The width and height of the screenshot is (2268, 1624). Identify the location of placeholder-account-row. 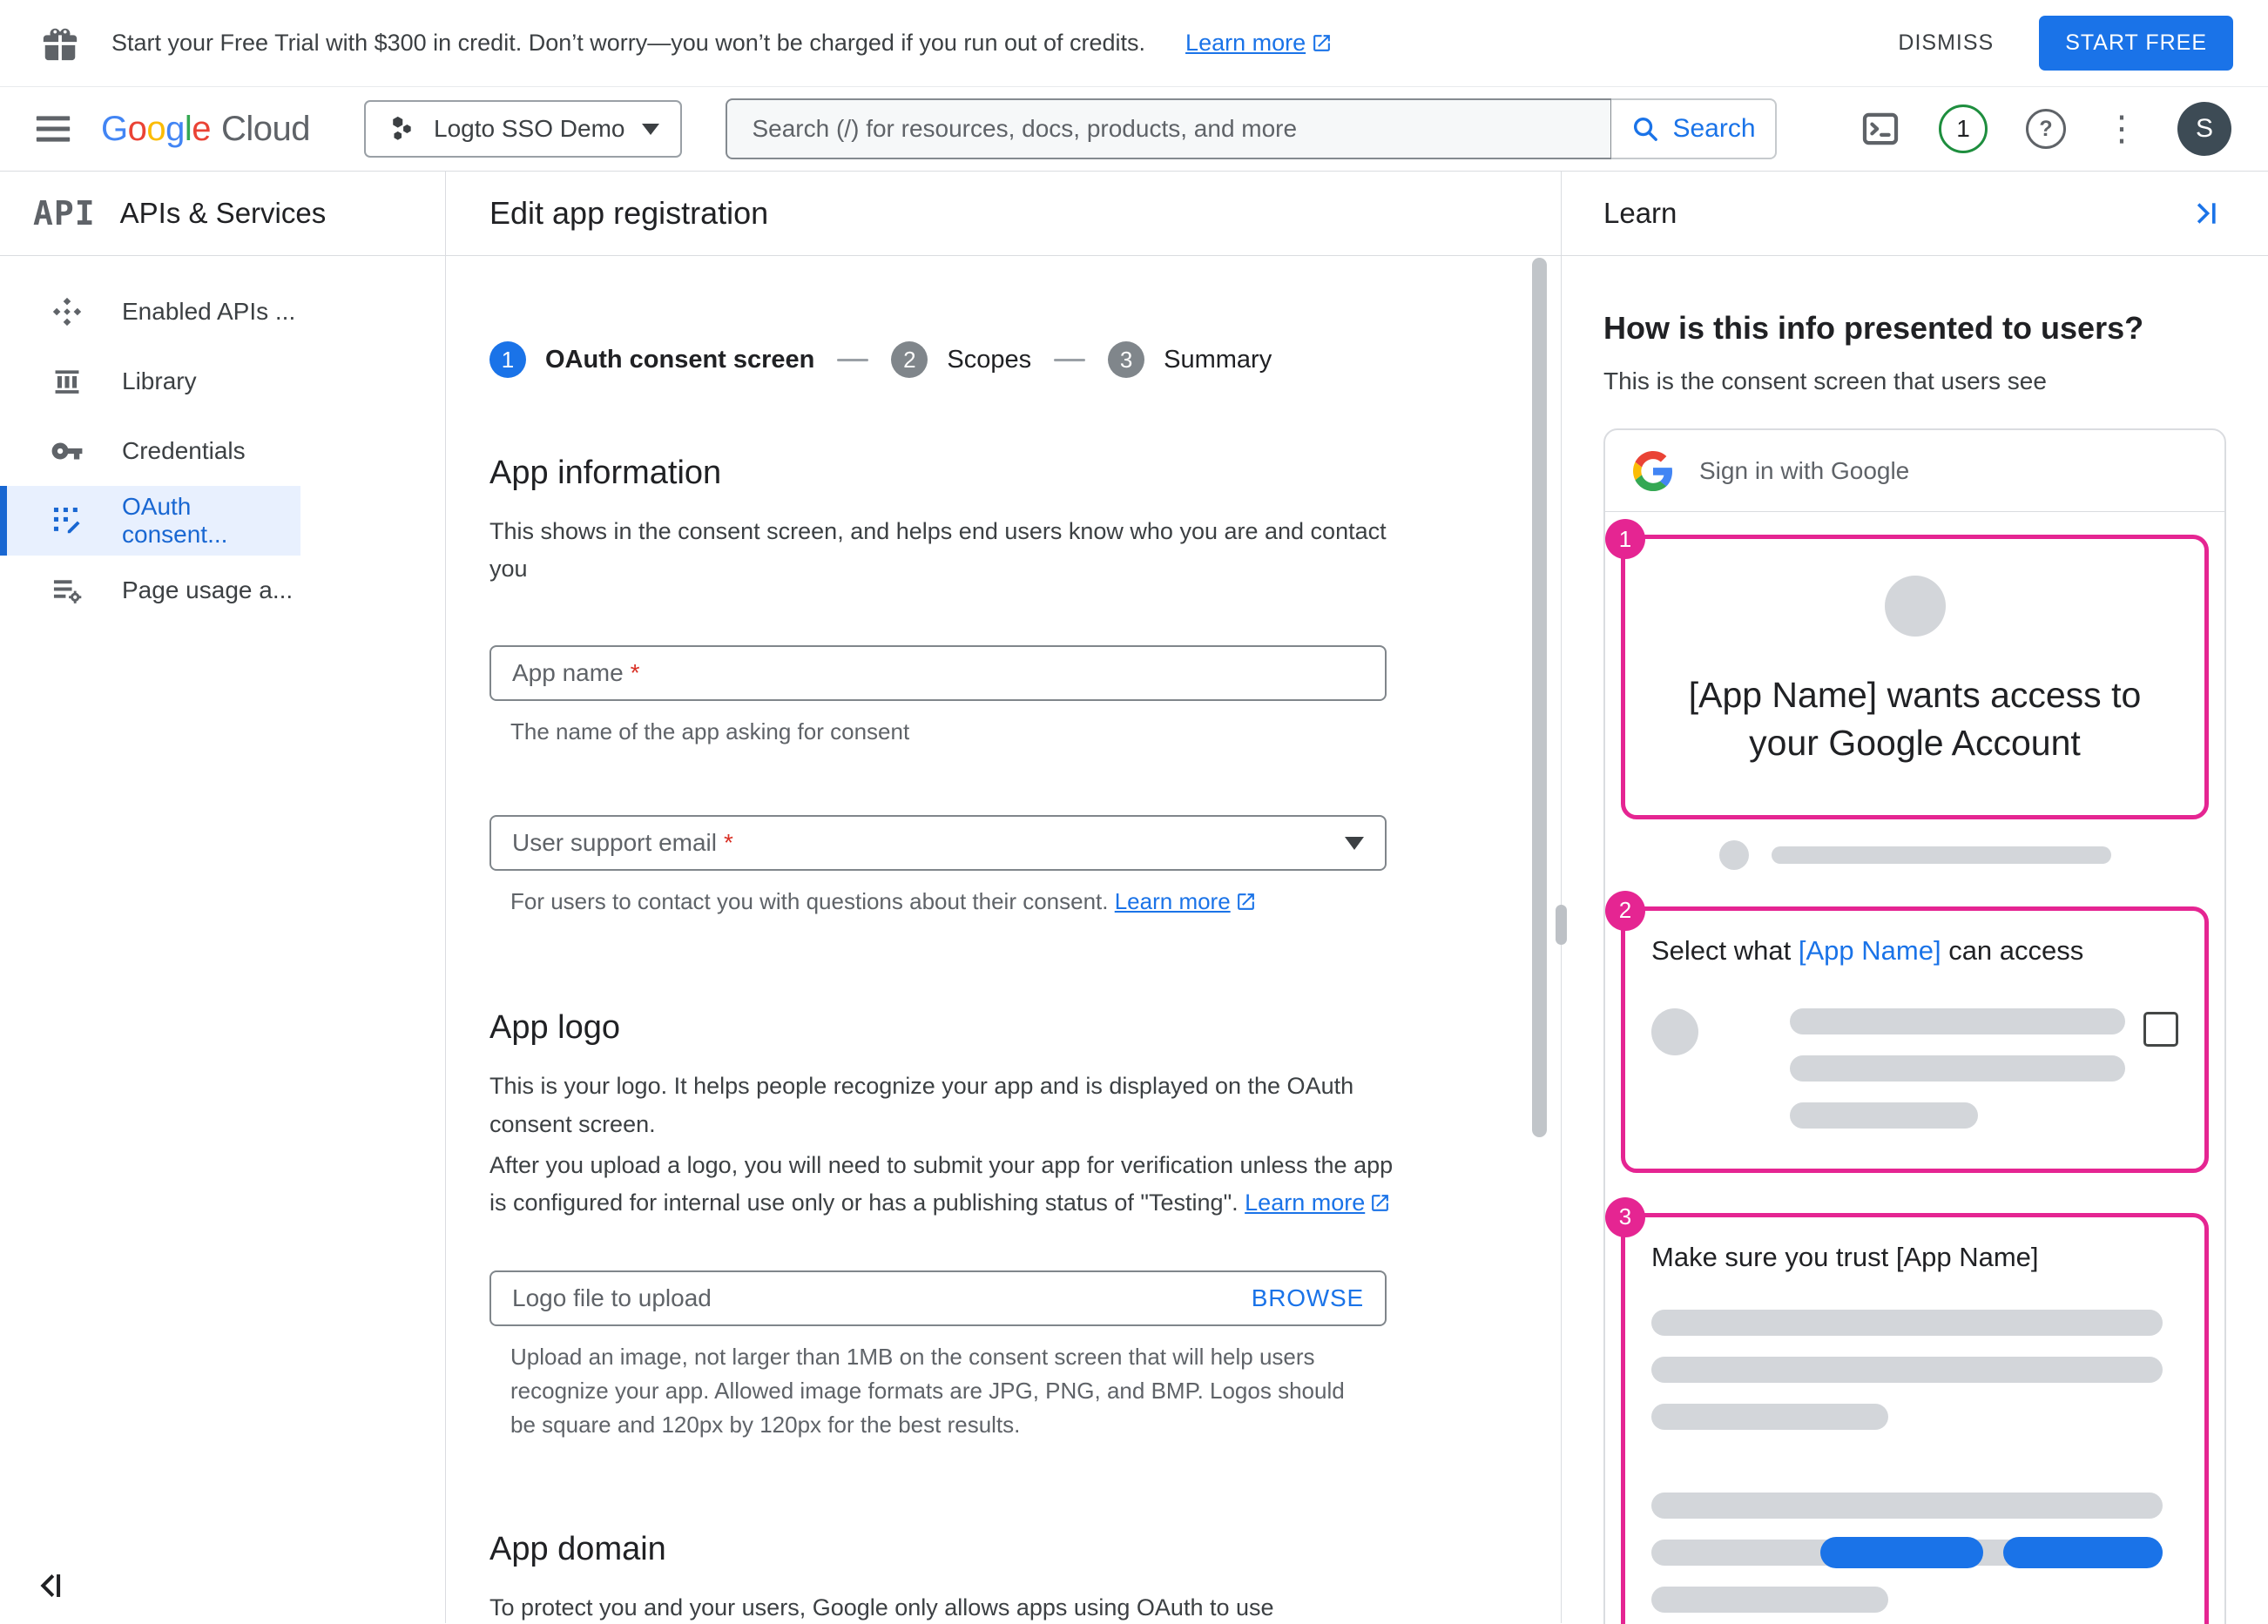
(1914, 855).